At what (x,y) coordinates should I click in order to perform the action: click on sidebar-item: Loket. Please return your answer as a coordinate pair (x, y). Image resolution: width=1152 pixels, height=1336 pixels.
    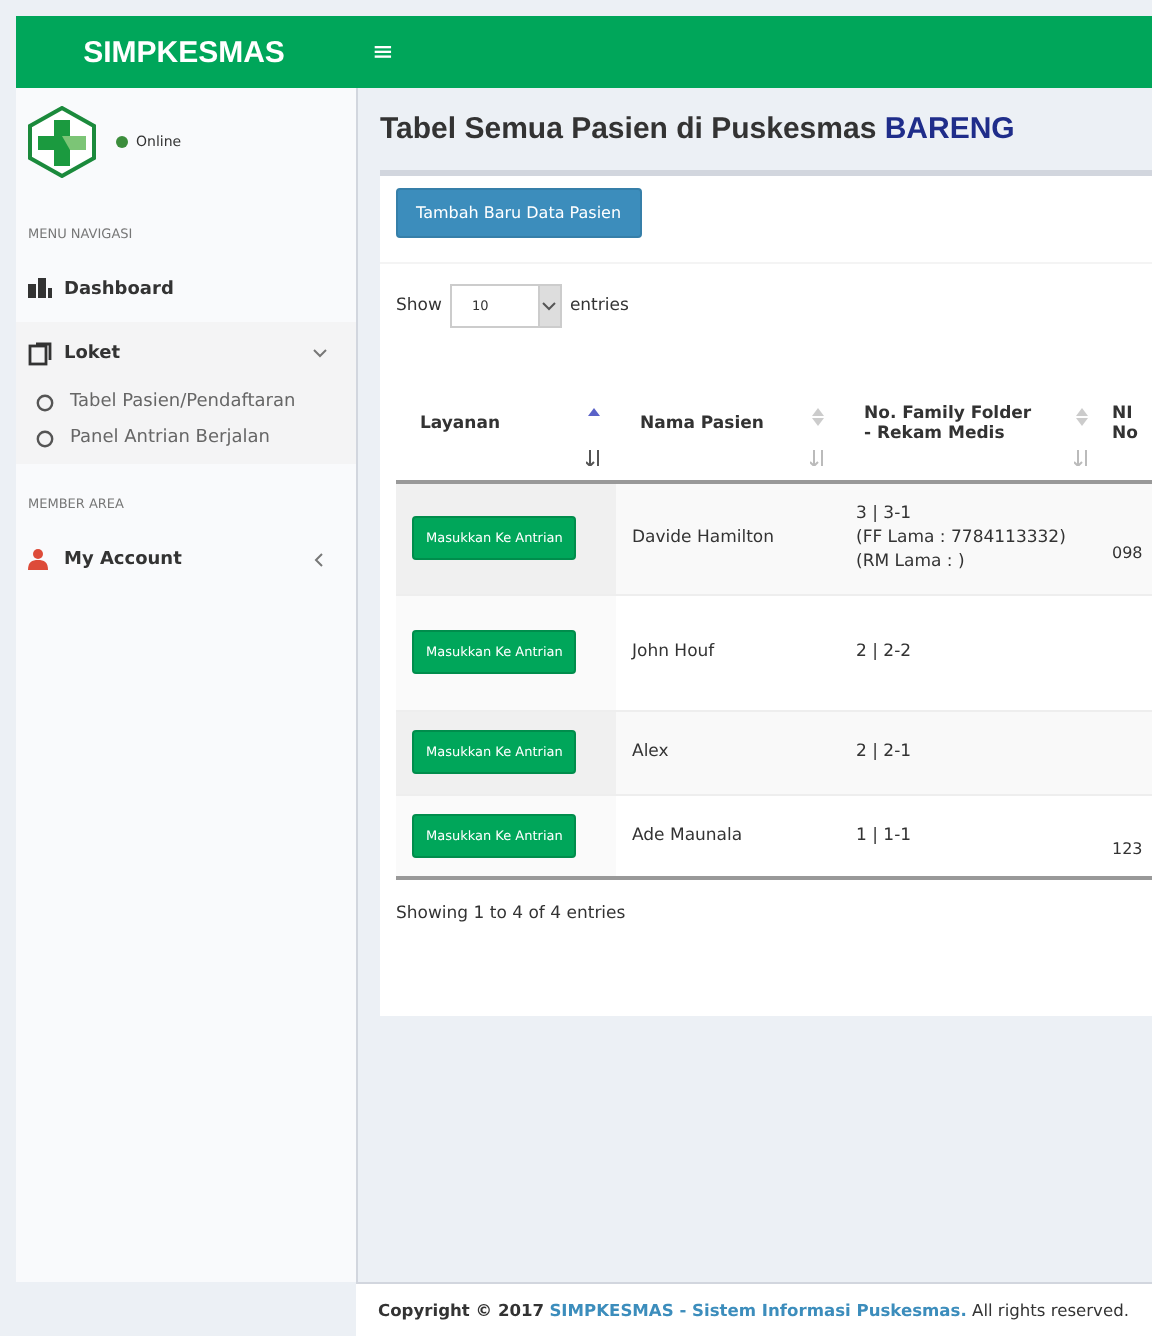
    Looking at the image, I should click on (186, 354).